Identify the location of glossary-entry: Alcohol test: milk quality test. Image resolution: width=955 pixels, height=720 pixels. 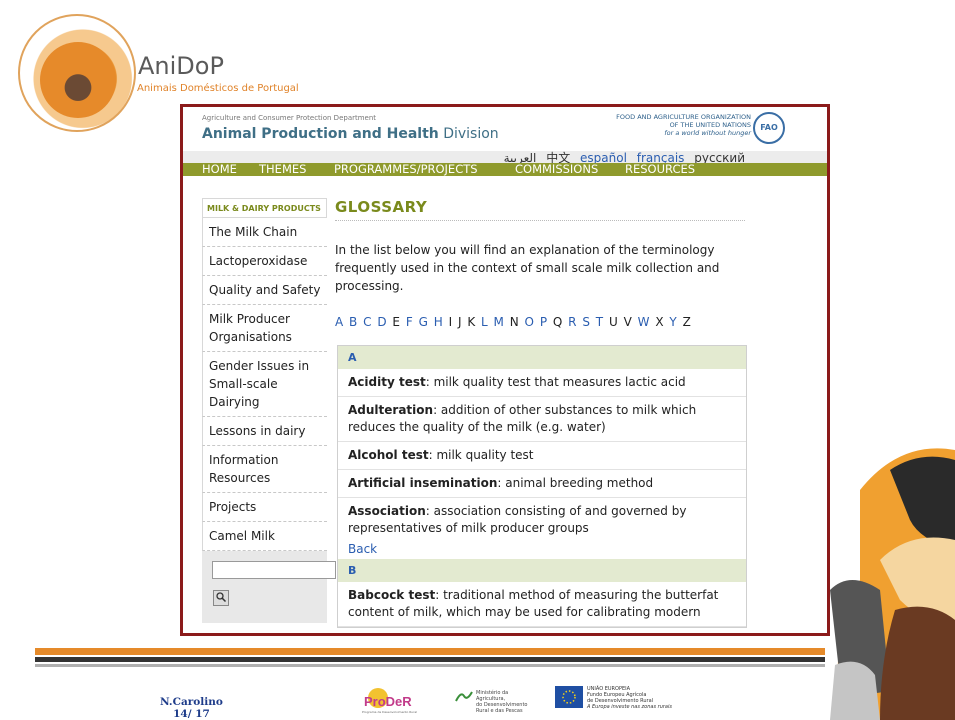
(542, 456).